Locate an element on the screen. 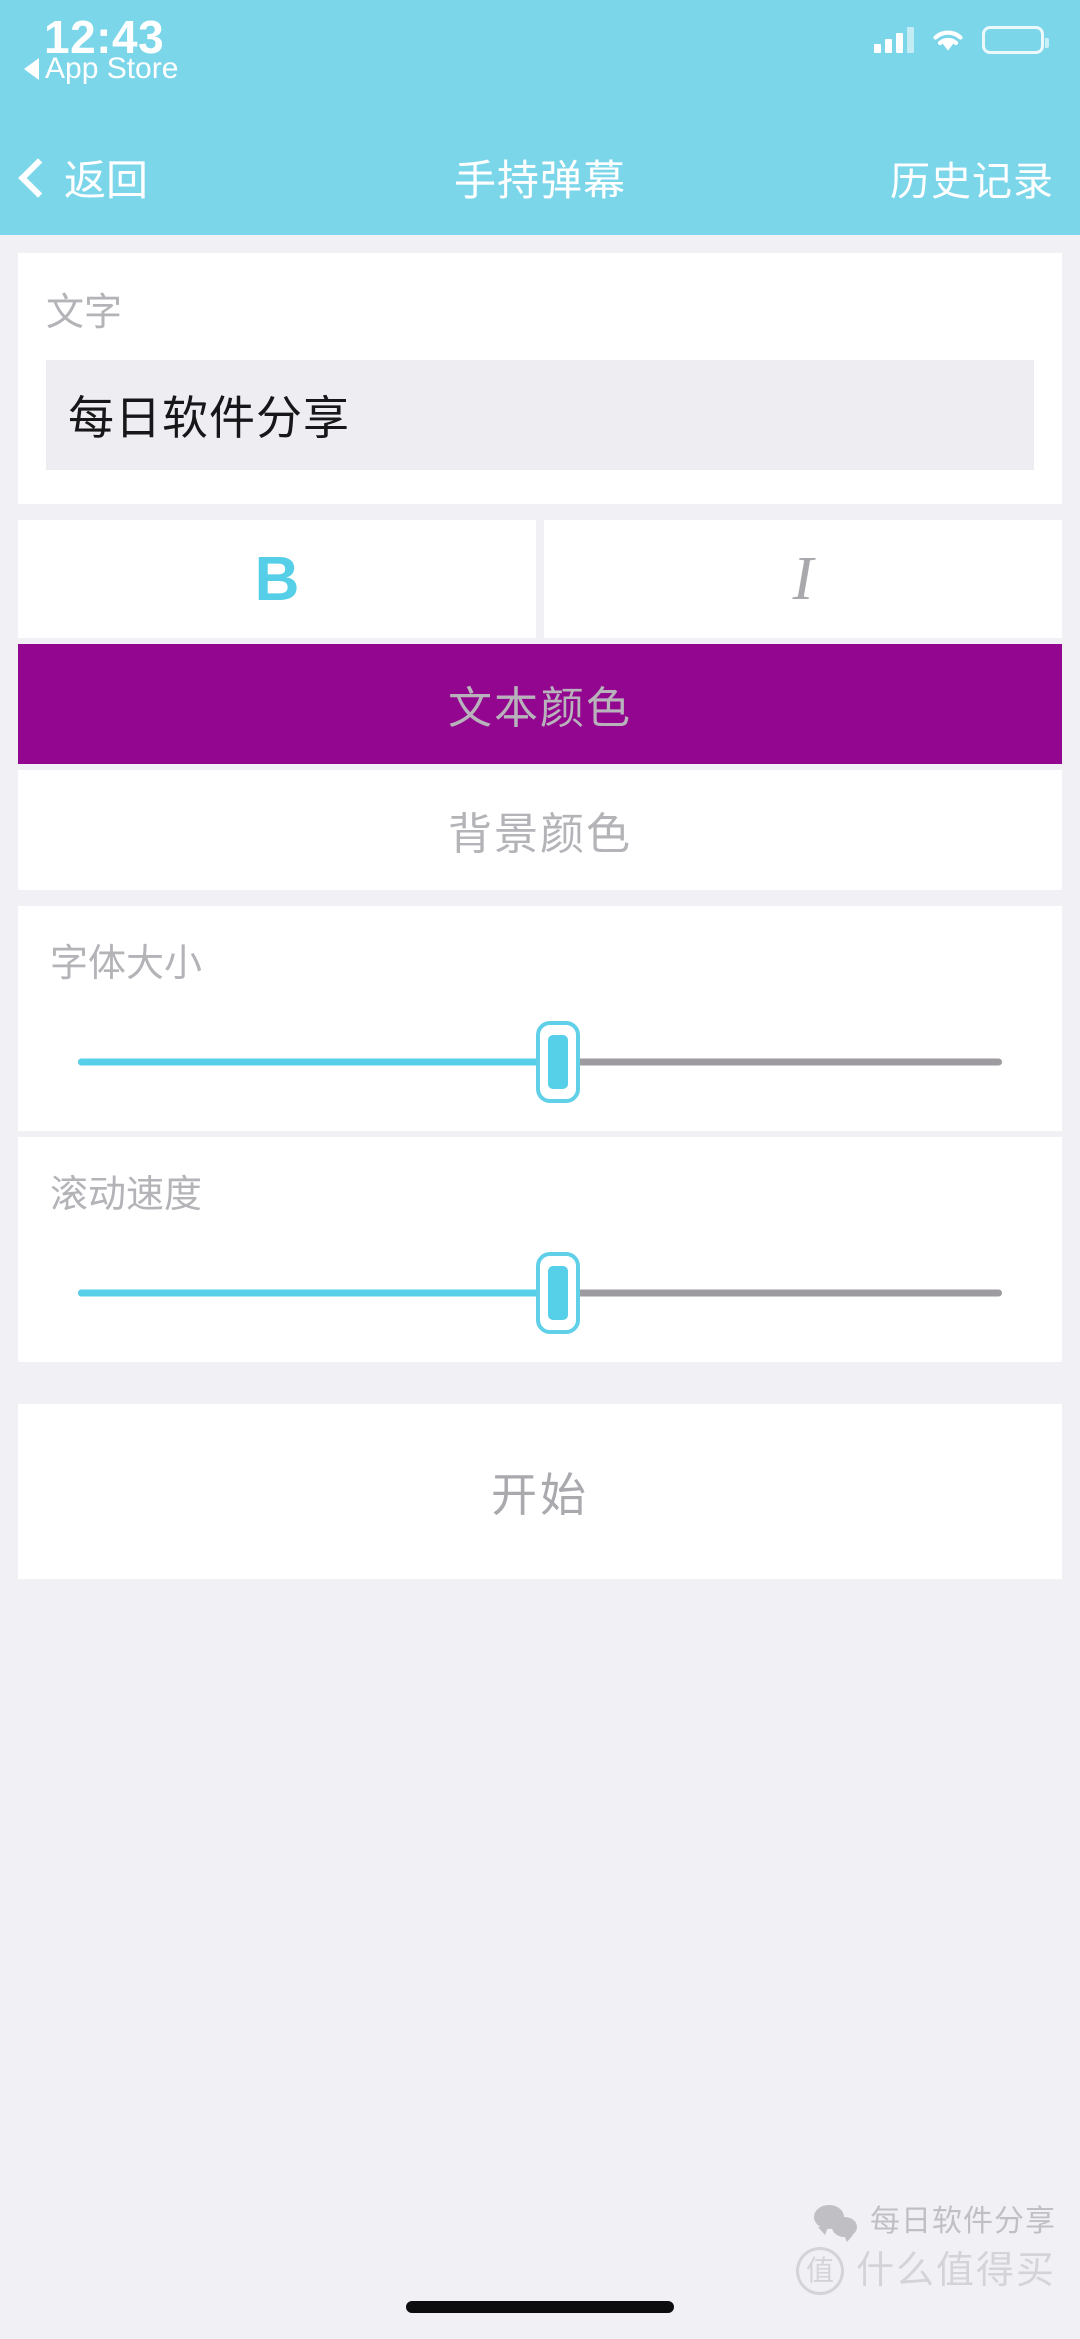 This screenshot has height=2339, width=1080. nav-back-button: 返回 is located at coordinates (83, 177).